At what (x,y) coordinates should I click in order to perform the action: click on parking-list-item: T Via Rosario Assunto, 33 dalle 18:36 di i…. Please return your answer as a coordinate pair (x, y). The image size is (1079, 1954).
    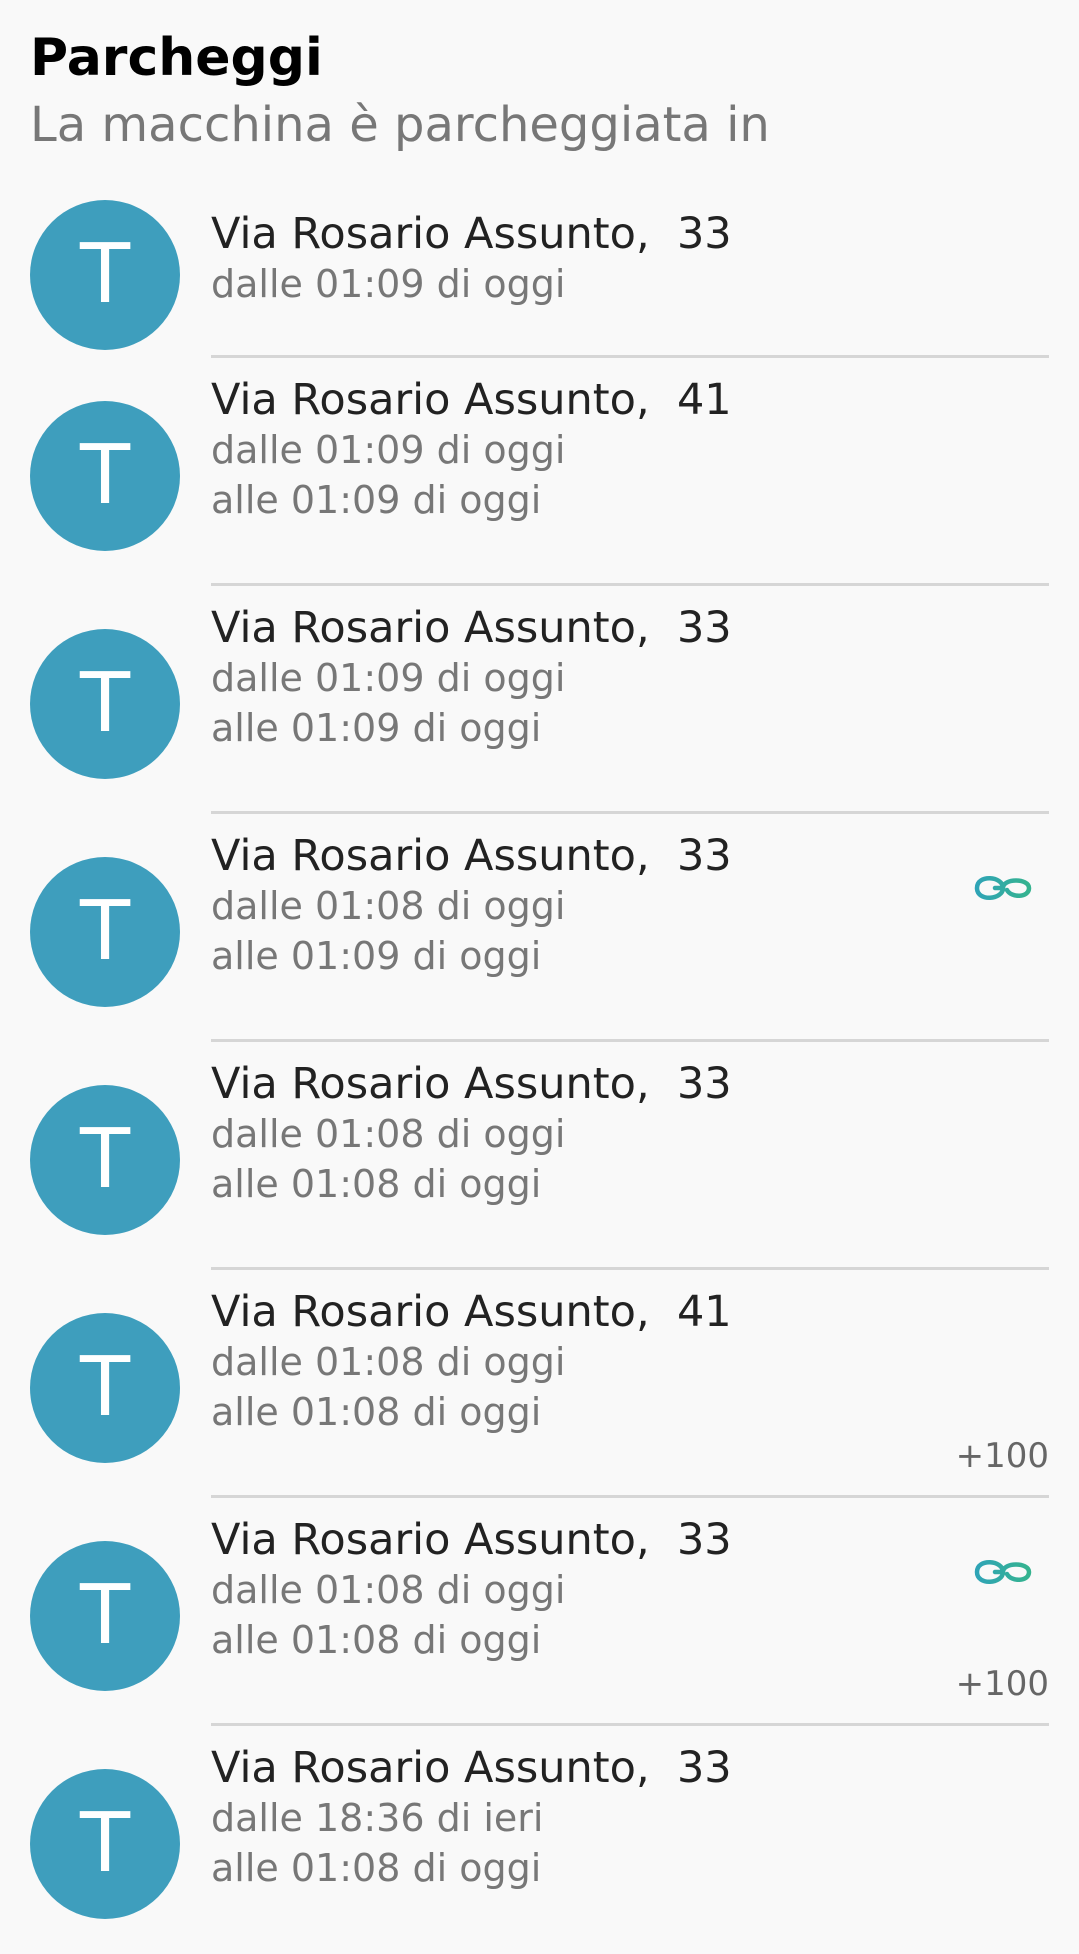
    Looking at the image, I should click on (539, 1840).